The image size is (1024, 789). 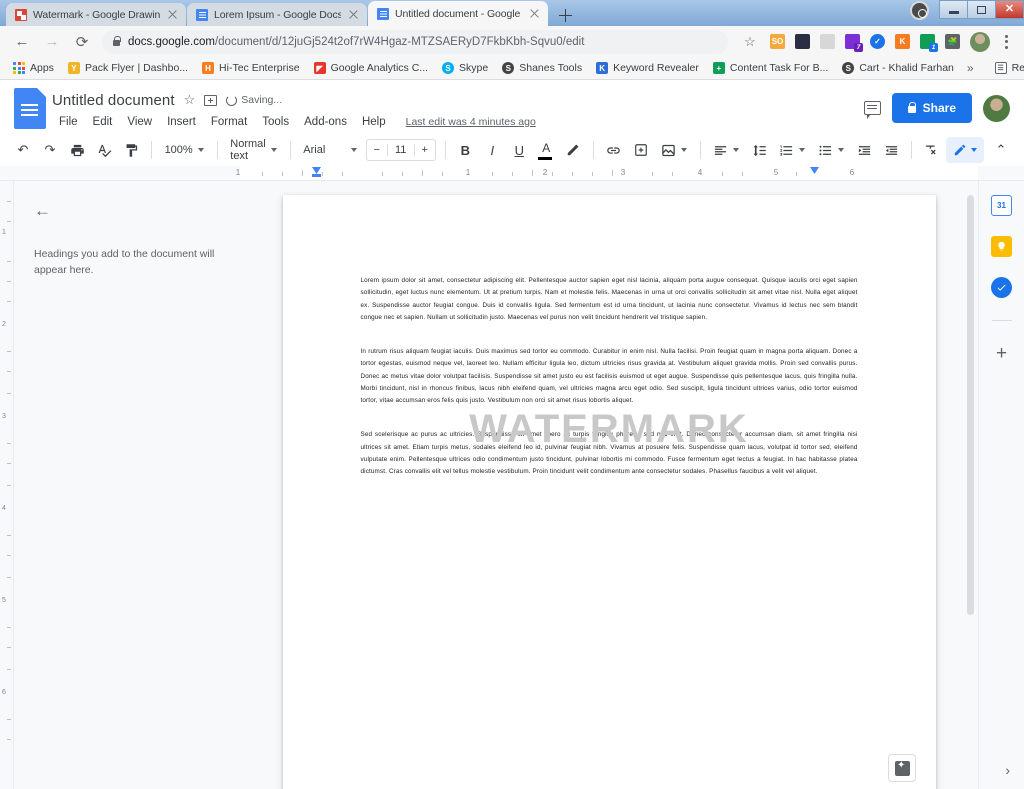 What do you see at coordinates (970, 68) in the screenshot?
I see `bookmarks-overflow-icon: »` at bounding box center [970, 68].